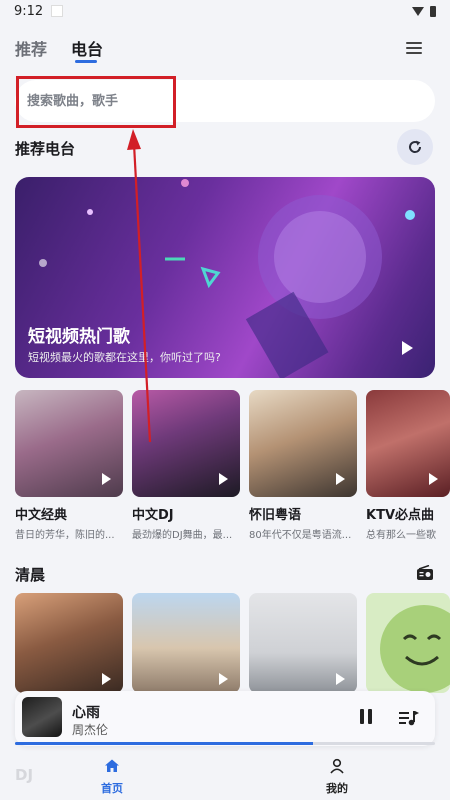 The height and width of the screenshot is (800, 450). I want to click on playback-progress, so click(225, 743).